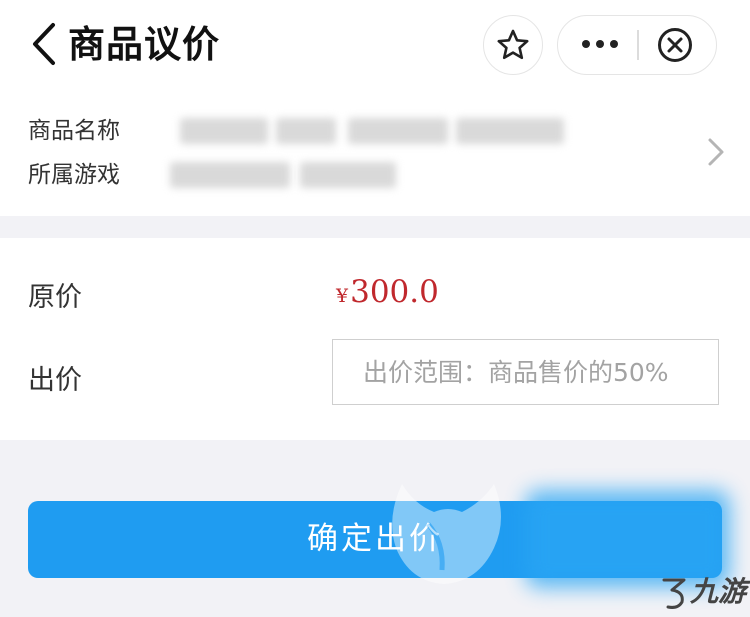 Image resolution: width=750 pixels, height=617 pixels. I want to click on back-button, so click(44, 44).